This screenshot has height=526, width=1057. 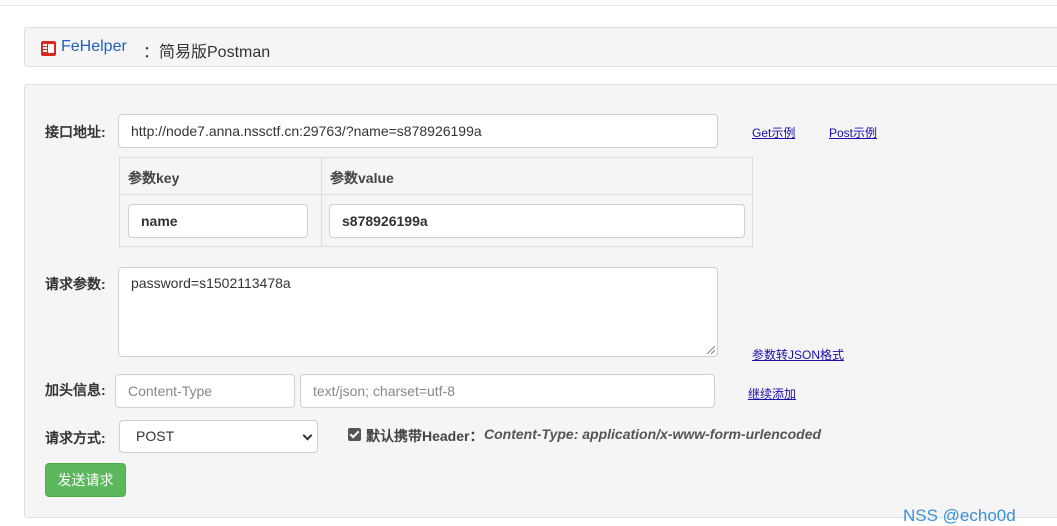 I want to click on post-example-link: Post示例, so click(x=853, y=132).